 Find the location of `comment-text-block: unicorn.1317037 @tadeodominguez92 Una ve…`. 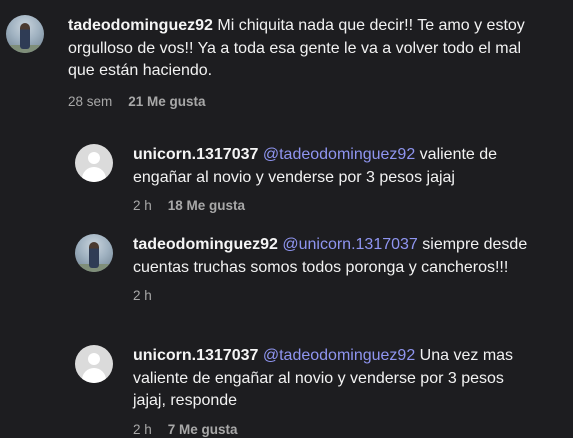

comment-text-block: unicorn.1317037 @tadeodominguez92 Una ve… is located at coordinates (330, 379).